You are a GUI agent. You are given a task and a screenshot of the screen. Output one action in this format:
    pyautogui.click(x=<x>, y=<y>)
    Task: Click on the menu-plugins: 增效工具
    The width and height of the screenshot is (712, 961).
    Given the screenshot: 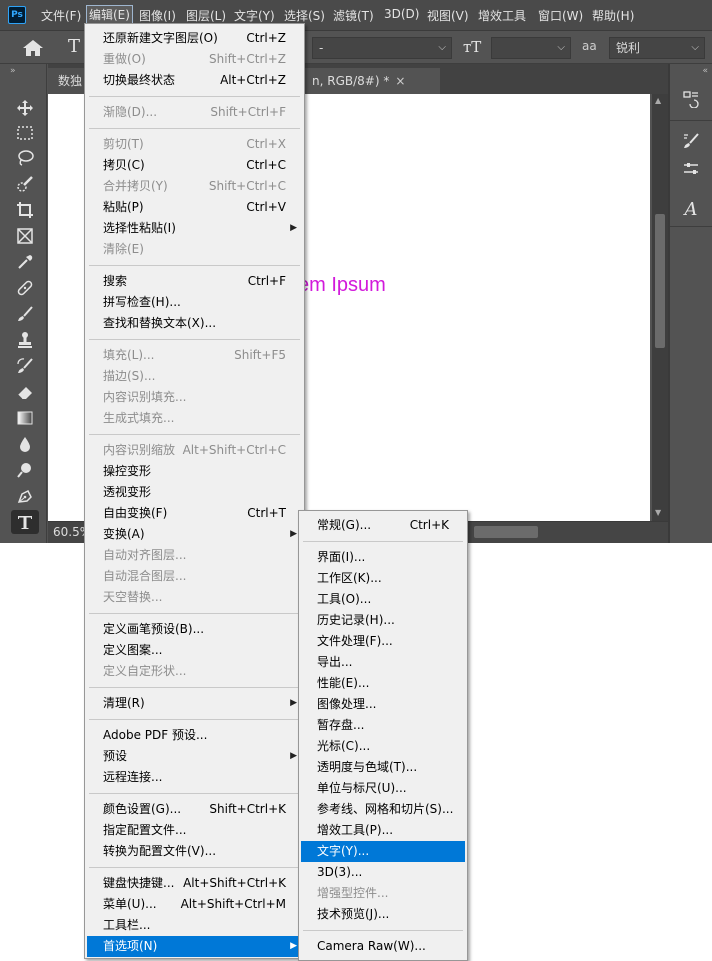 What is the action you would take?
    pyautogui.click(x=502, y=15)
    